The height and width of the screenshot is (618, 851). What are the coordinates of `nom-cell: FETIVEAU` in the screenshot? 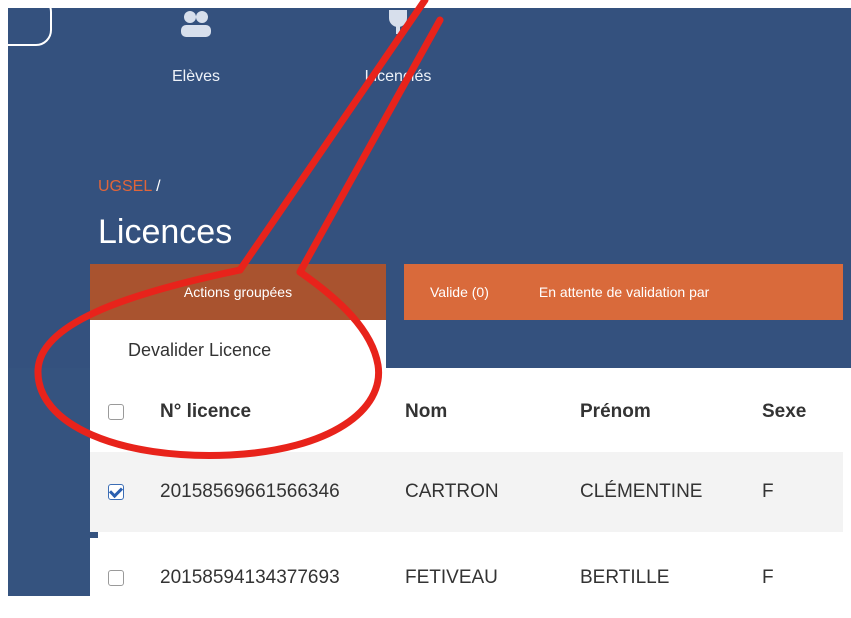 It's located at (451, 577).